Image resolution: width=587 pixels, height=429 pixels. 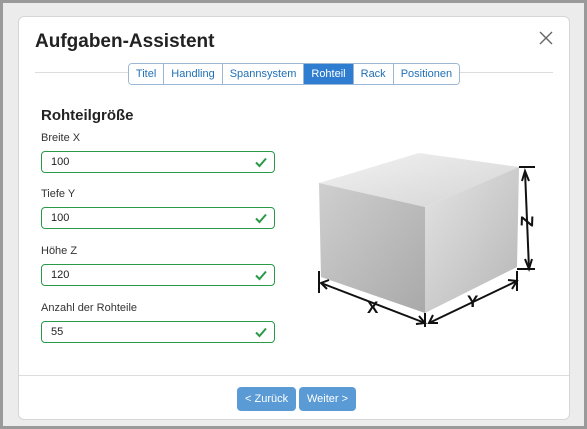 I want to click on tab-spannsystem: Spannsystem, so click(x=262, y=74).